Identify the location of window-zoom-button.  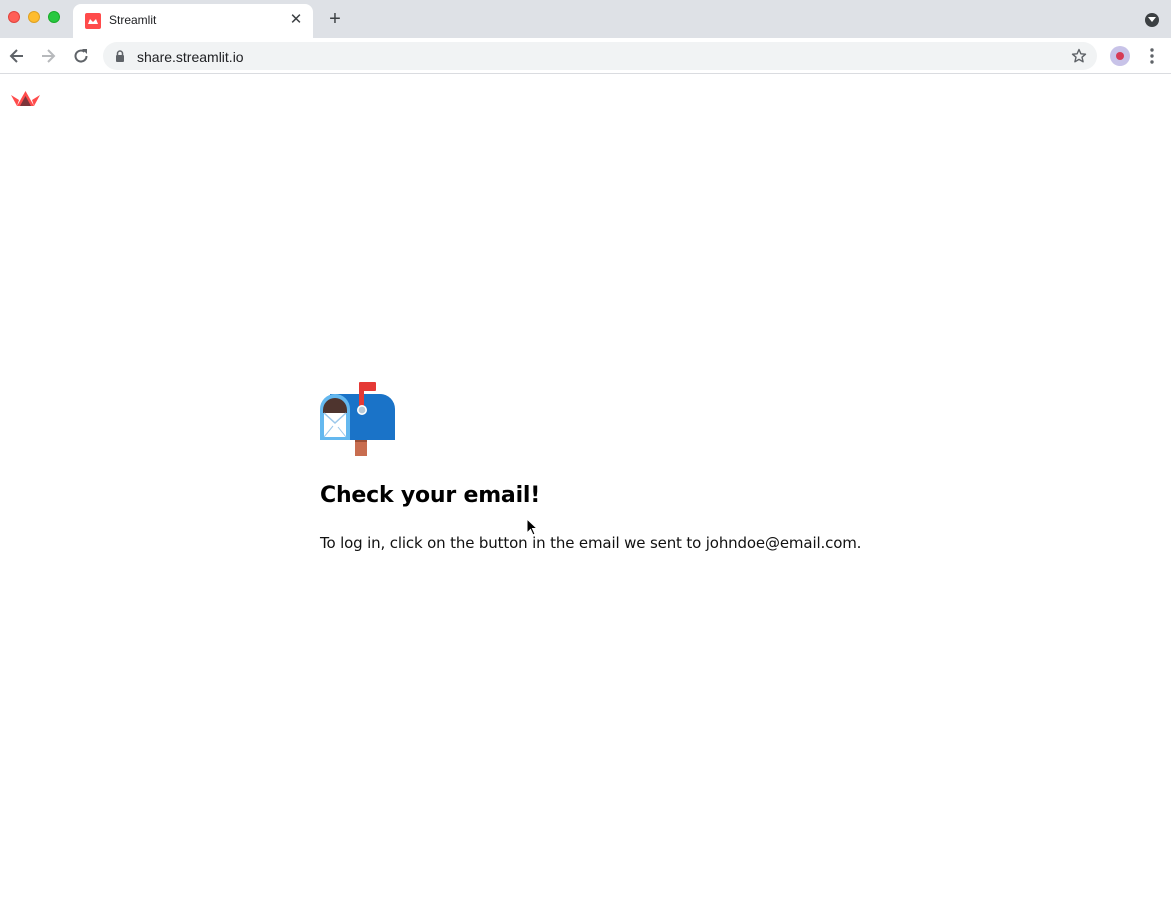
(54, 17).